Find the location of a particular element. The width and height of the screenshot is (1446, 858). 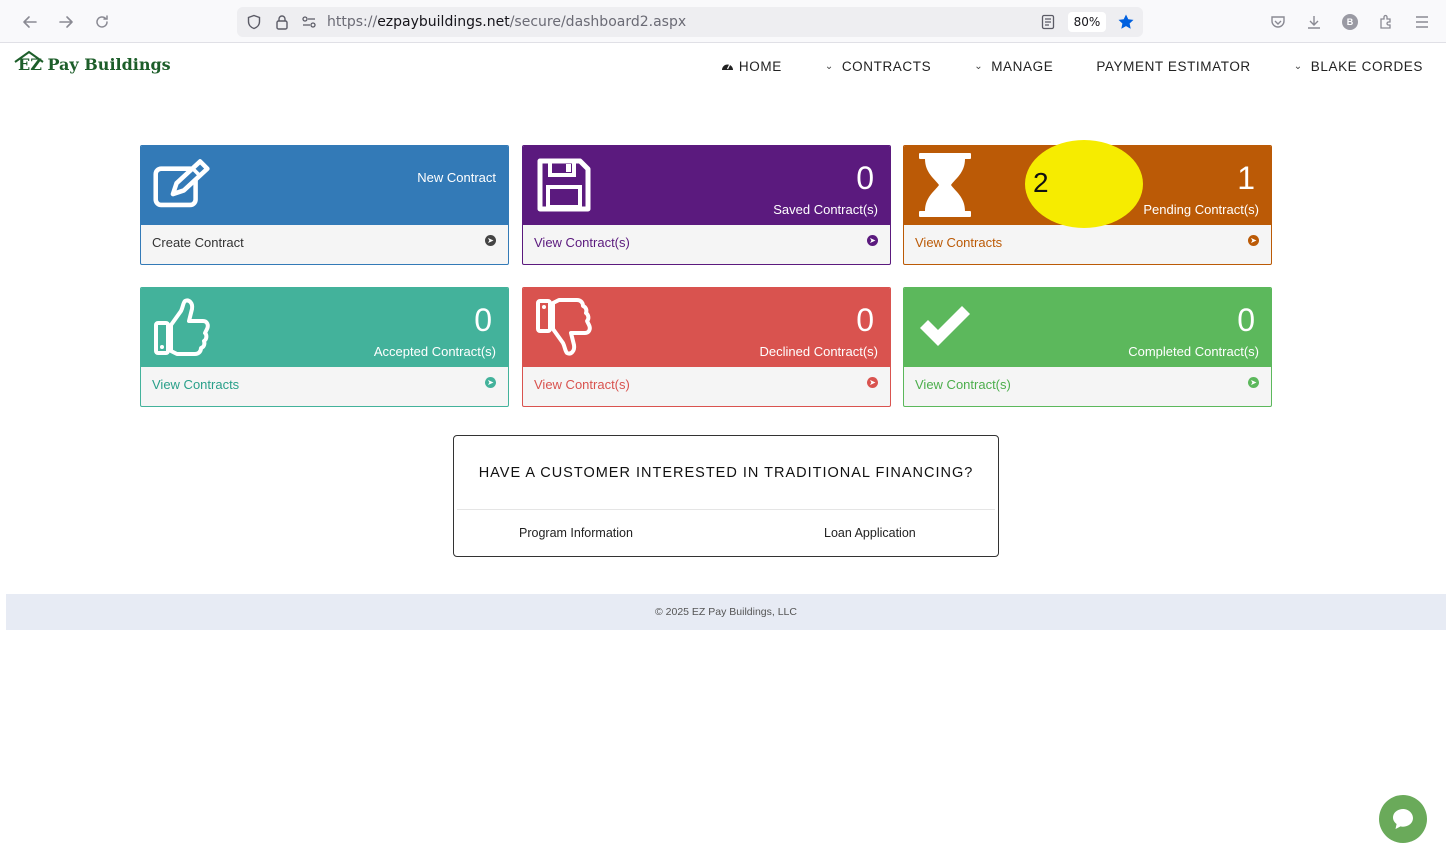

tile-caption: Declined Contract(s) is located at coordinates (819, 351).